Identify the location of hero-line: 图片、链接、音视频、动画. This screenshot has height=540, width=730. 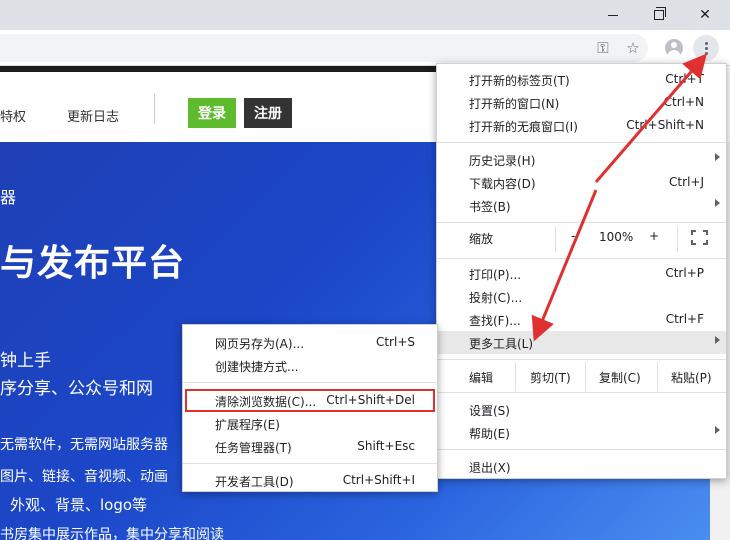
(84, 477).